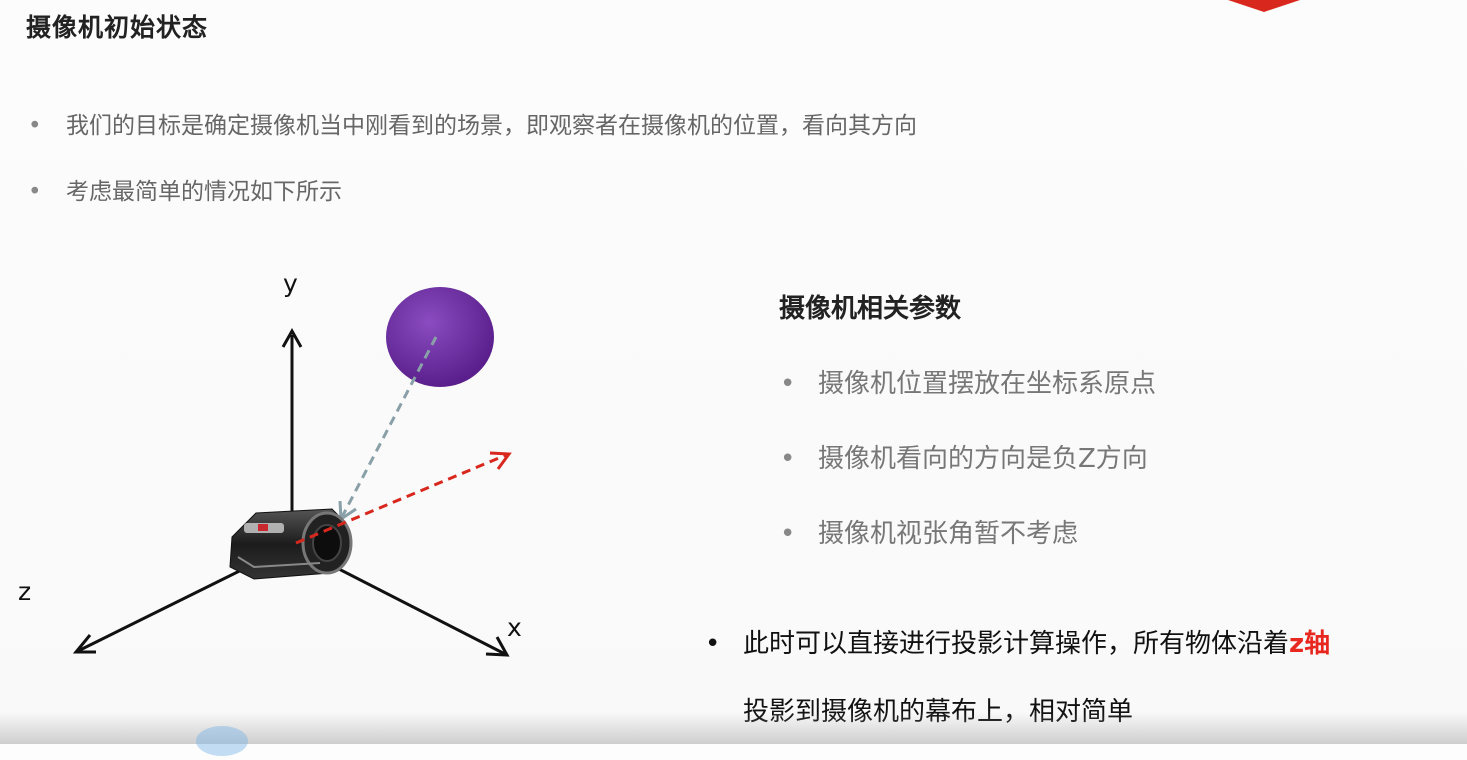  I want to click on note-line-2: 投影到摄像机的幕布上，相对简单, so click(938, 712).